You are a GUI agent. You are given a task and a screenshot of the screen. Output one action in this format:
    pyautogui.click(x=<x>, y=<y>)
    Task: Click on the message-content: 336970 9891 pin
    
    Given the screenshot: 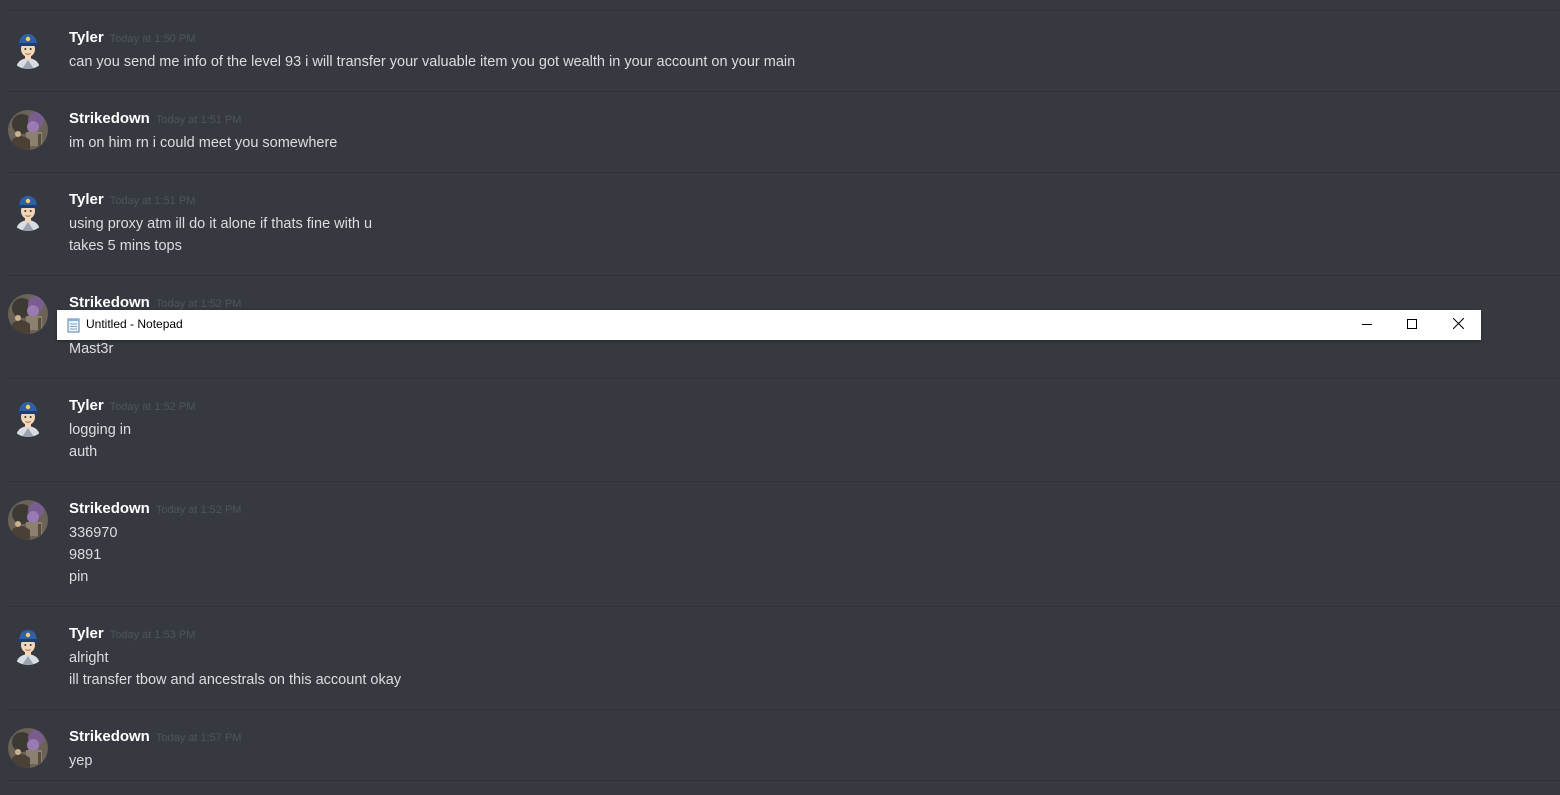 What is the action you would take?
    pyautogui.click(x=93, y=555)
    